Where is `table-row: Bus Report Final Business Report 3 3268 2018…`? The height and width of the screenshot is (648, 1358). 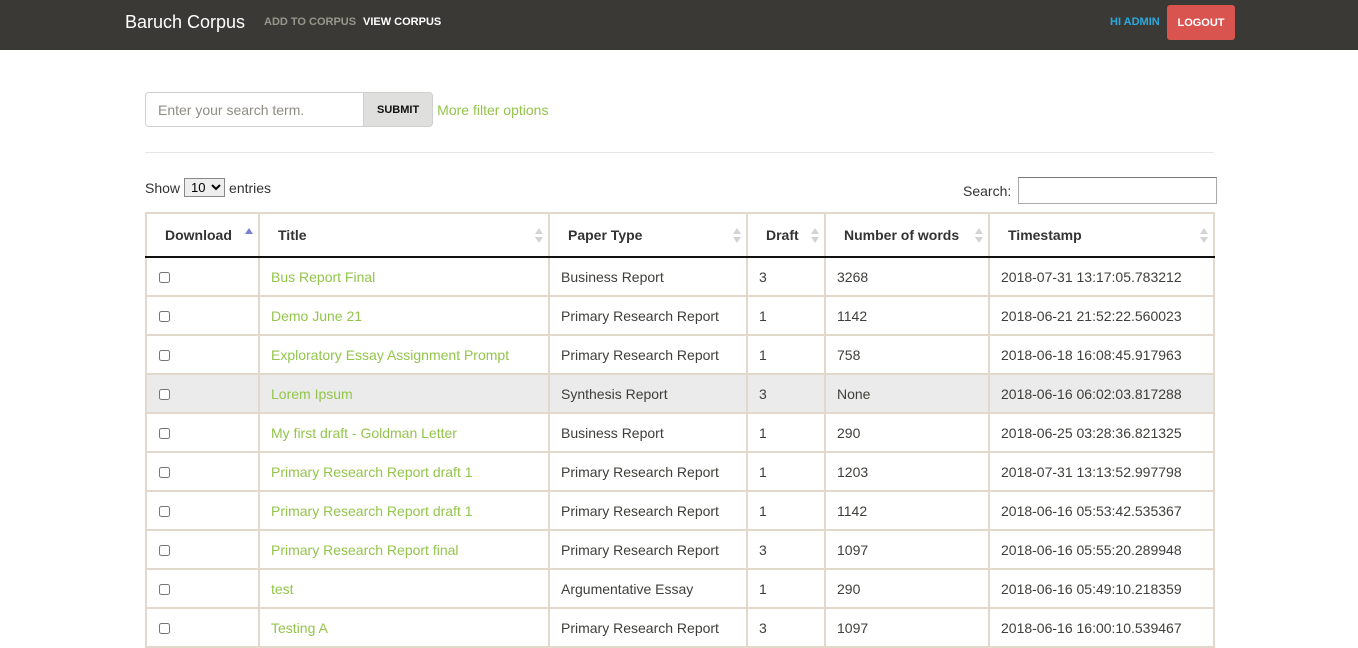
table-row: Bus Report Final Business Report 3 3268 2018… is located at coordinates (680, 276).